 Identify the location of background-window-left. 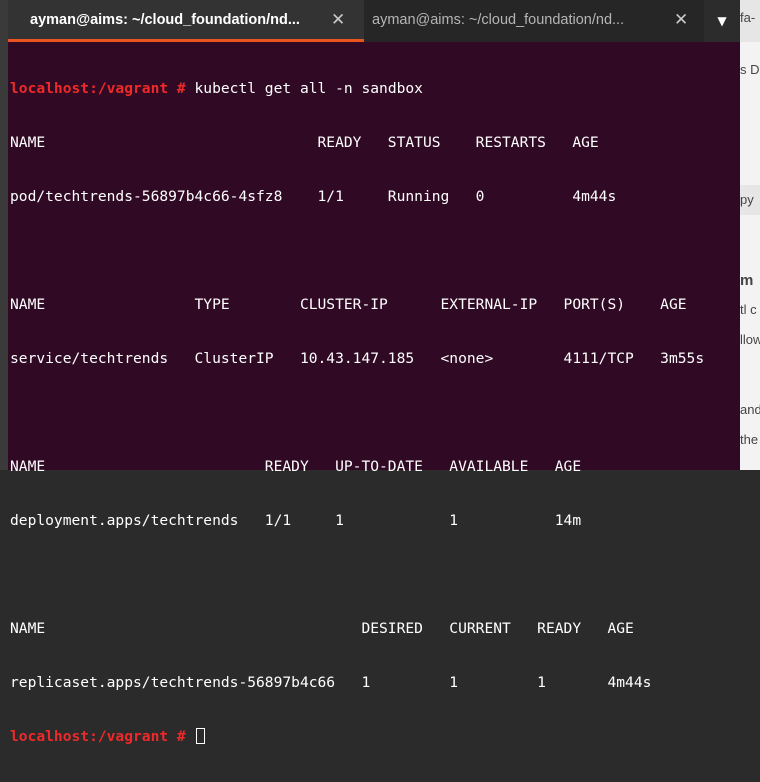
(4, 235).